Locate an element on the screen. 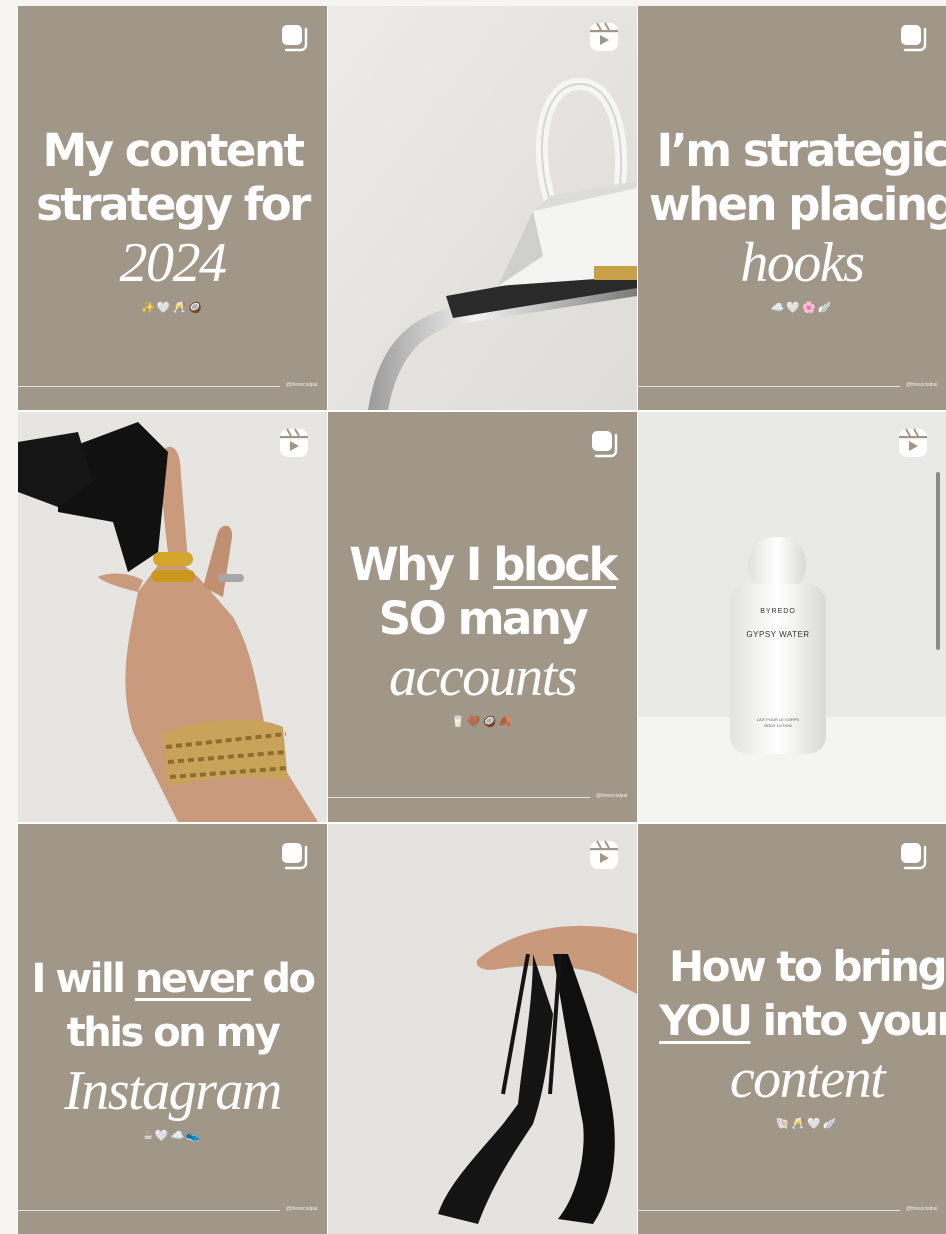 Image resolution: width=946 pixels, height=1234 pixels. scrollbar is located at coordinates (938, 561).